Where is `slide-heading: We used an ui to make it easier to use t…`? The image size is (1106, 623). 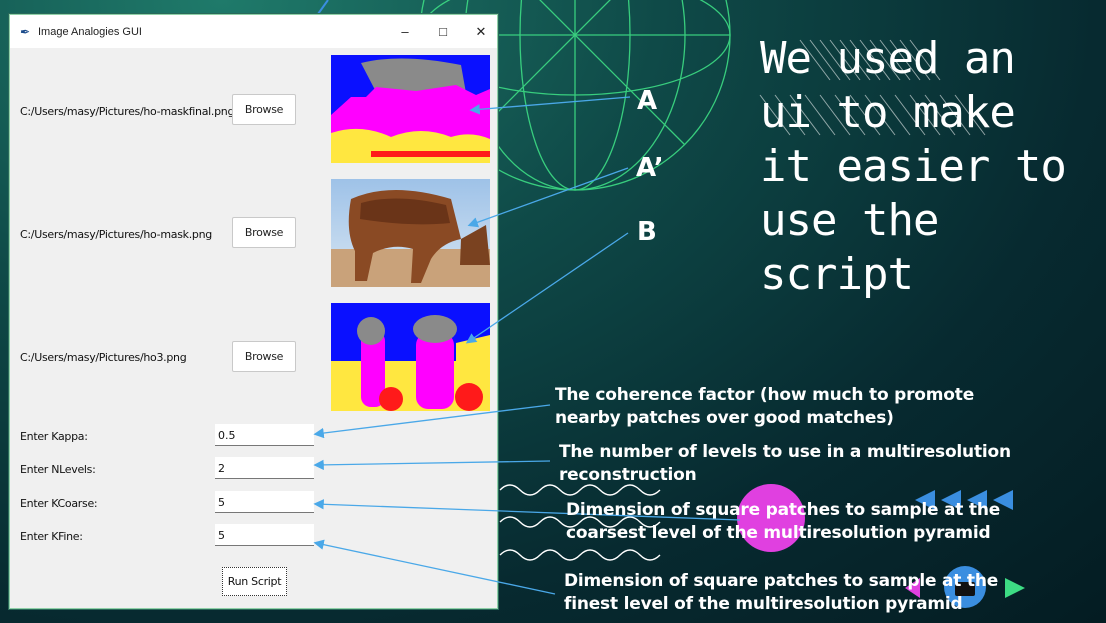
slide-heading: We used an ui to make it easier to use t… is located at coordinates (913, 166).